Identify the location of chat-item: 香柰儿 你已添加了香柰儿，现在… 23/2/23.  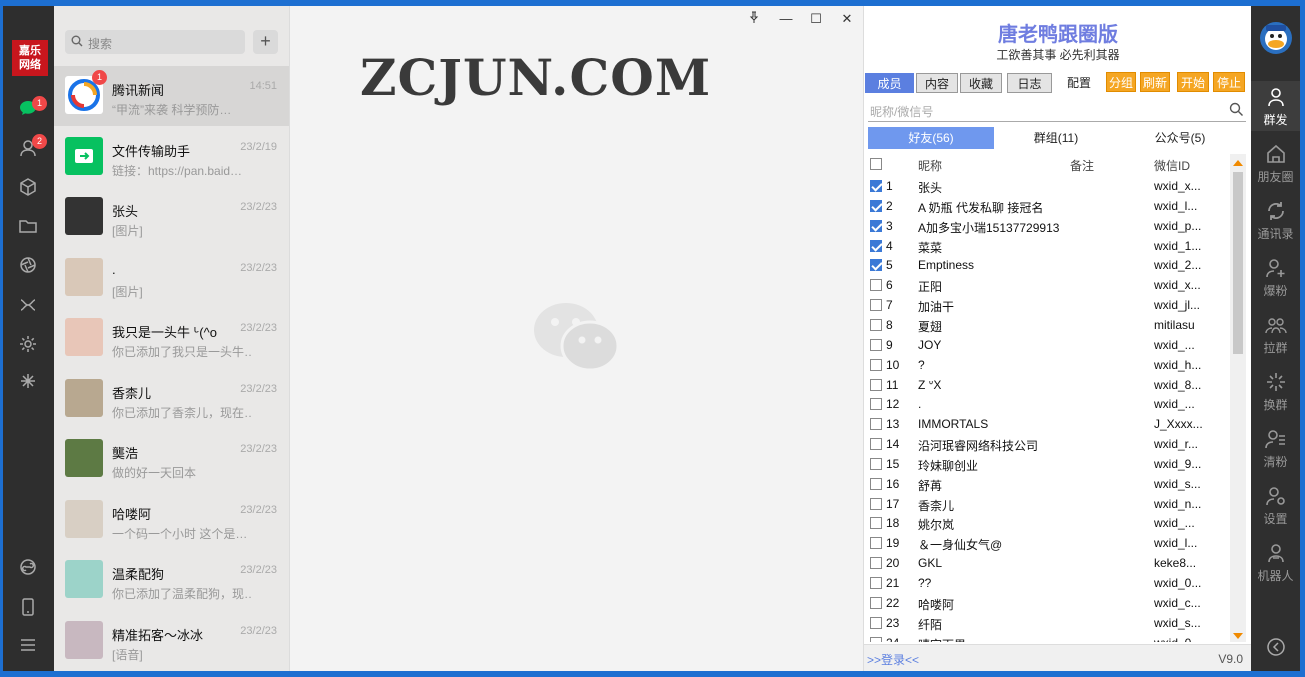
(171, 399).